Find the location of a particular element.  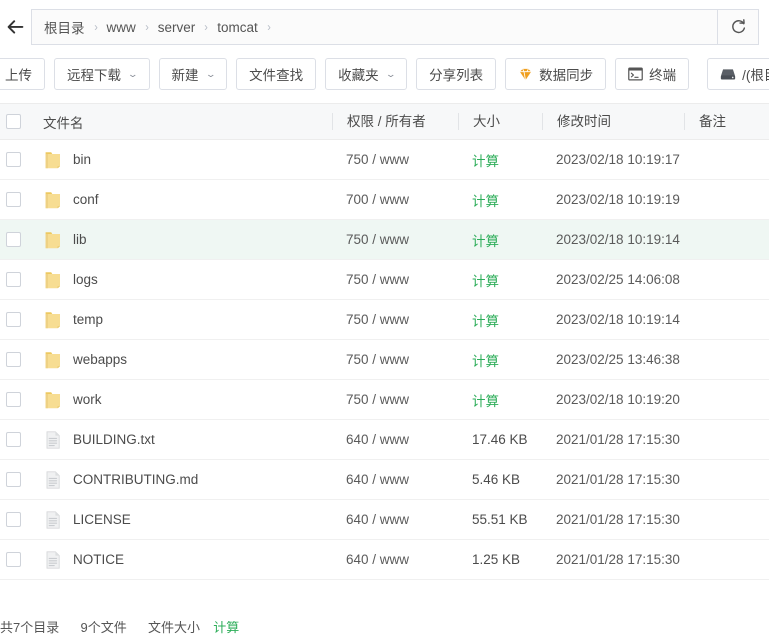

data-sync-button: 数据同步 is located at coordinates (556, 74).